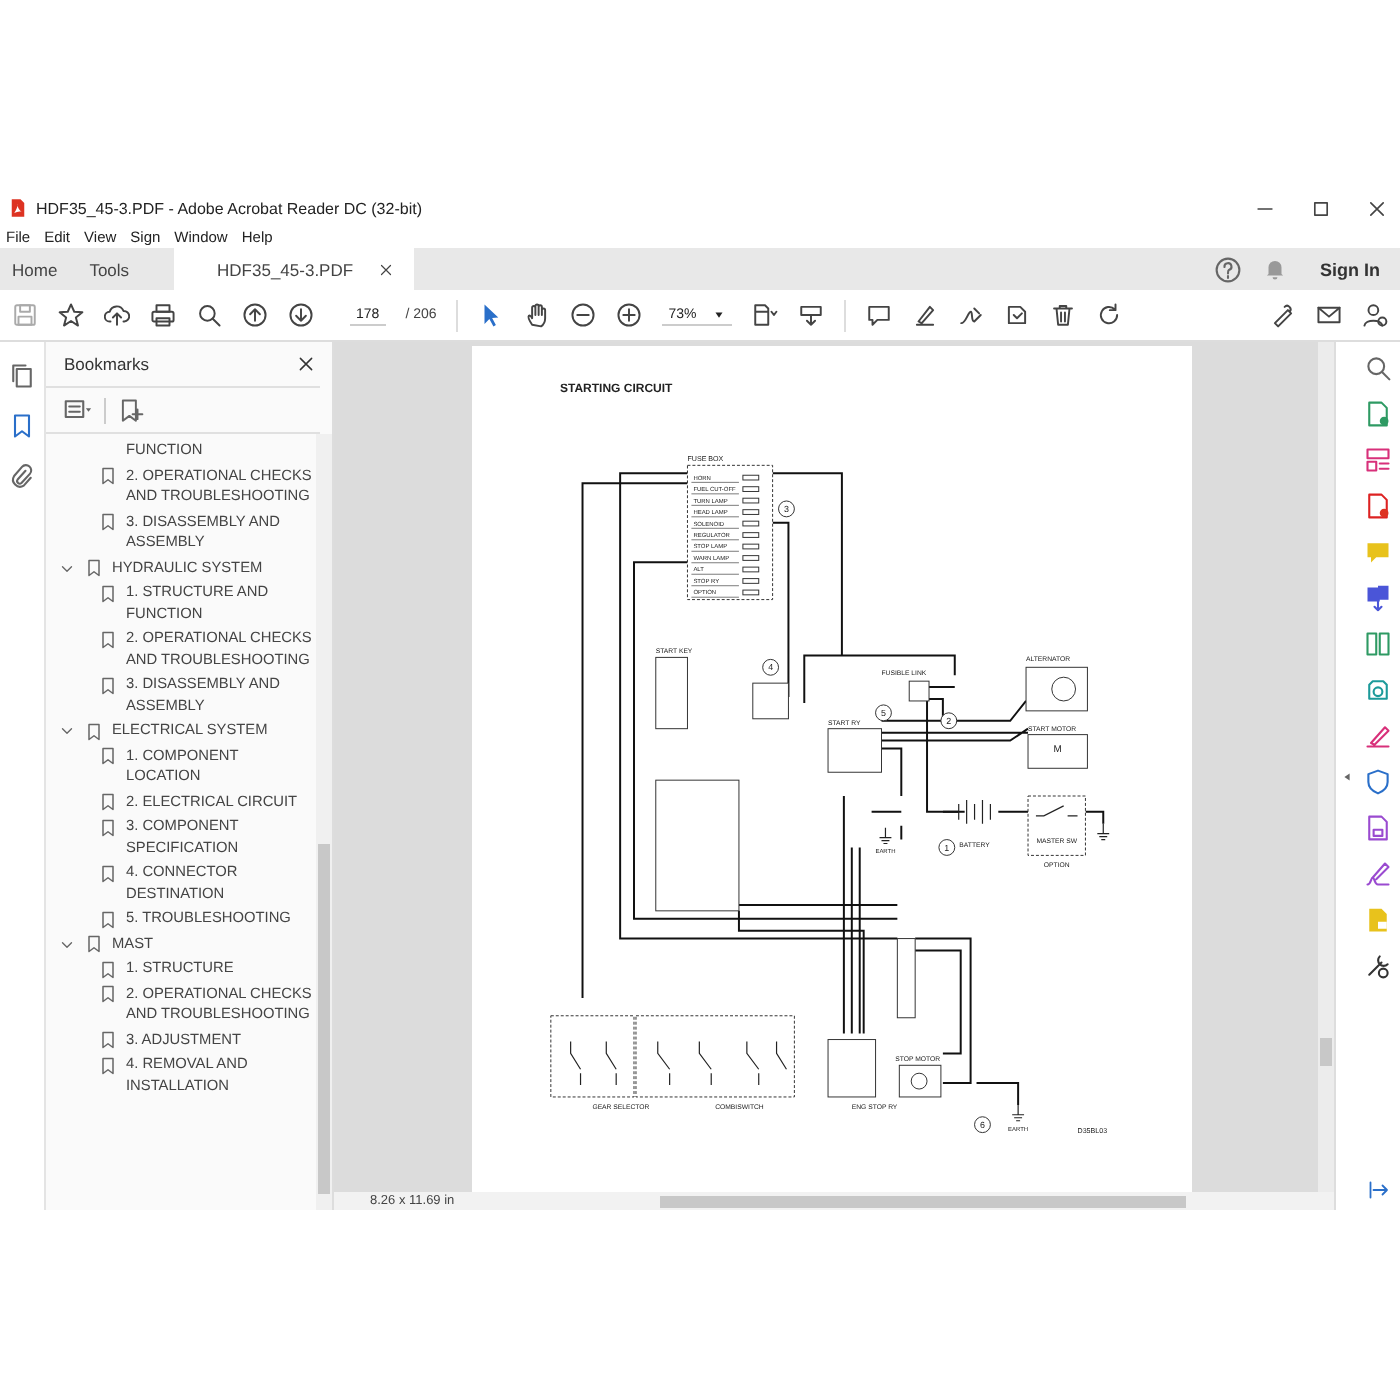  Describe the element at coordinates (765, 315) in the screenshot. I see `page-fit-icon` at that location.